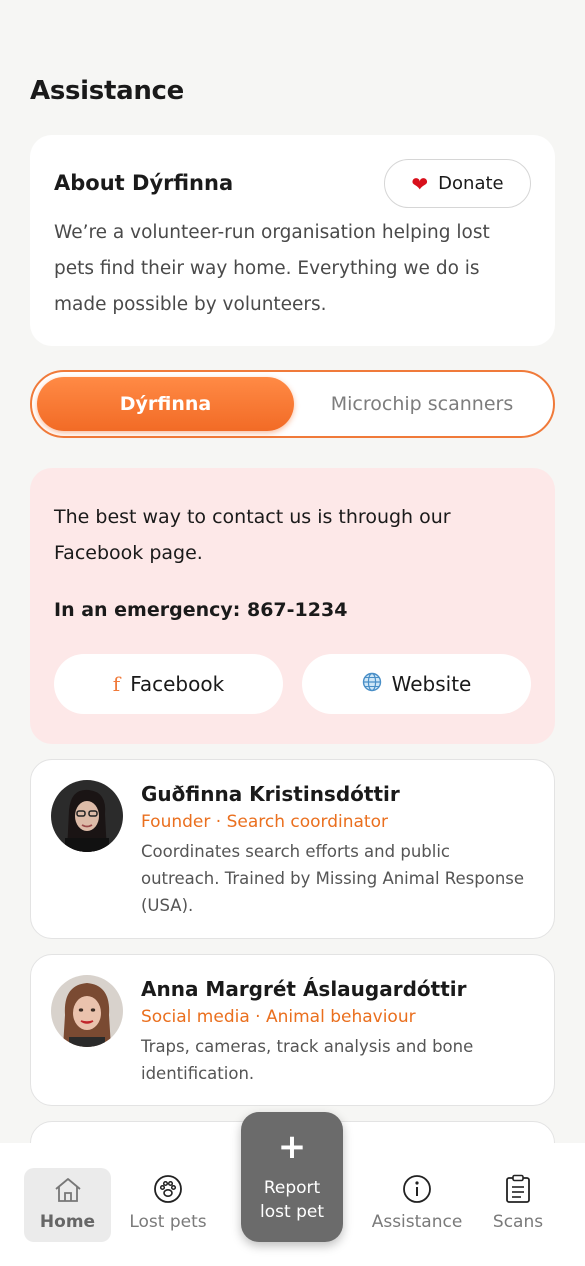 This screenshot has height=1266, width=585. Describe the element at coordinates (292, 1200) in the screenshot. I see `report-lost-pet-label: Report lost pet` at that location.